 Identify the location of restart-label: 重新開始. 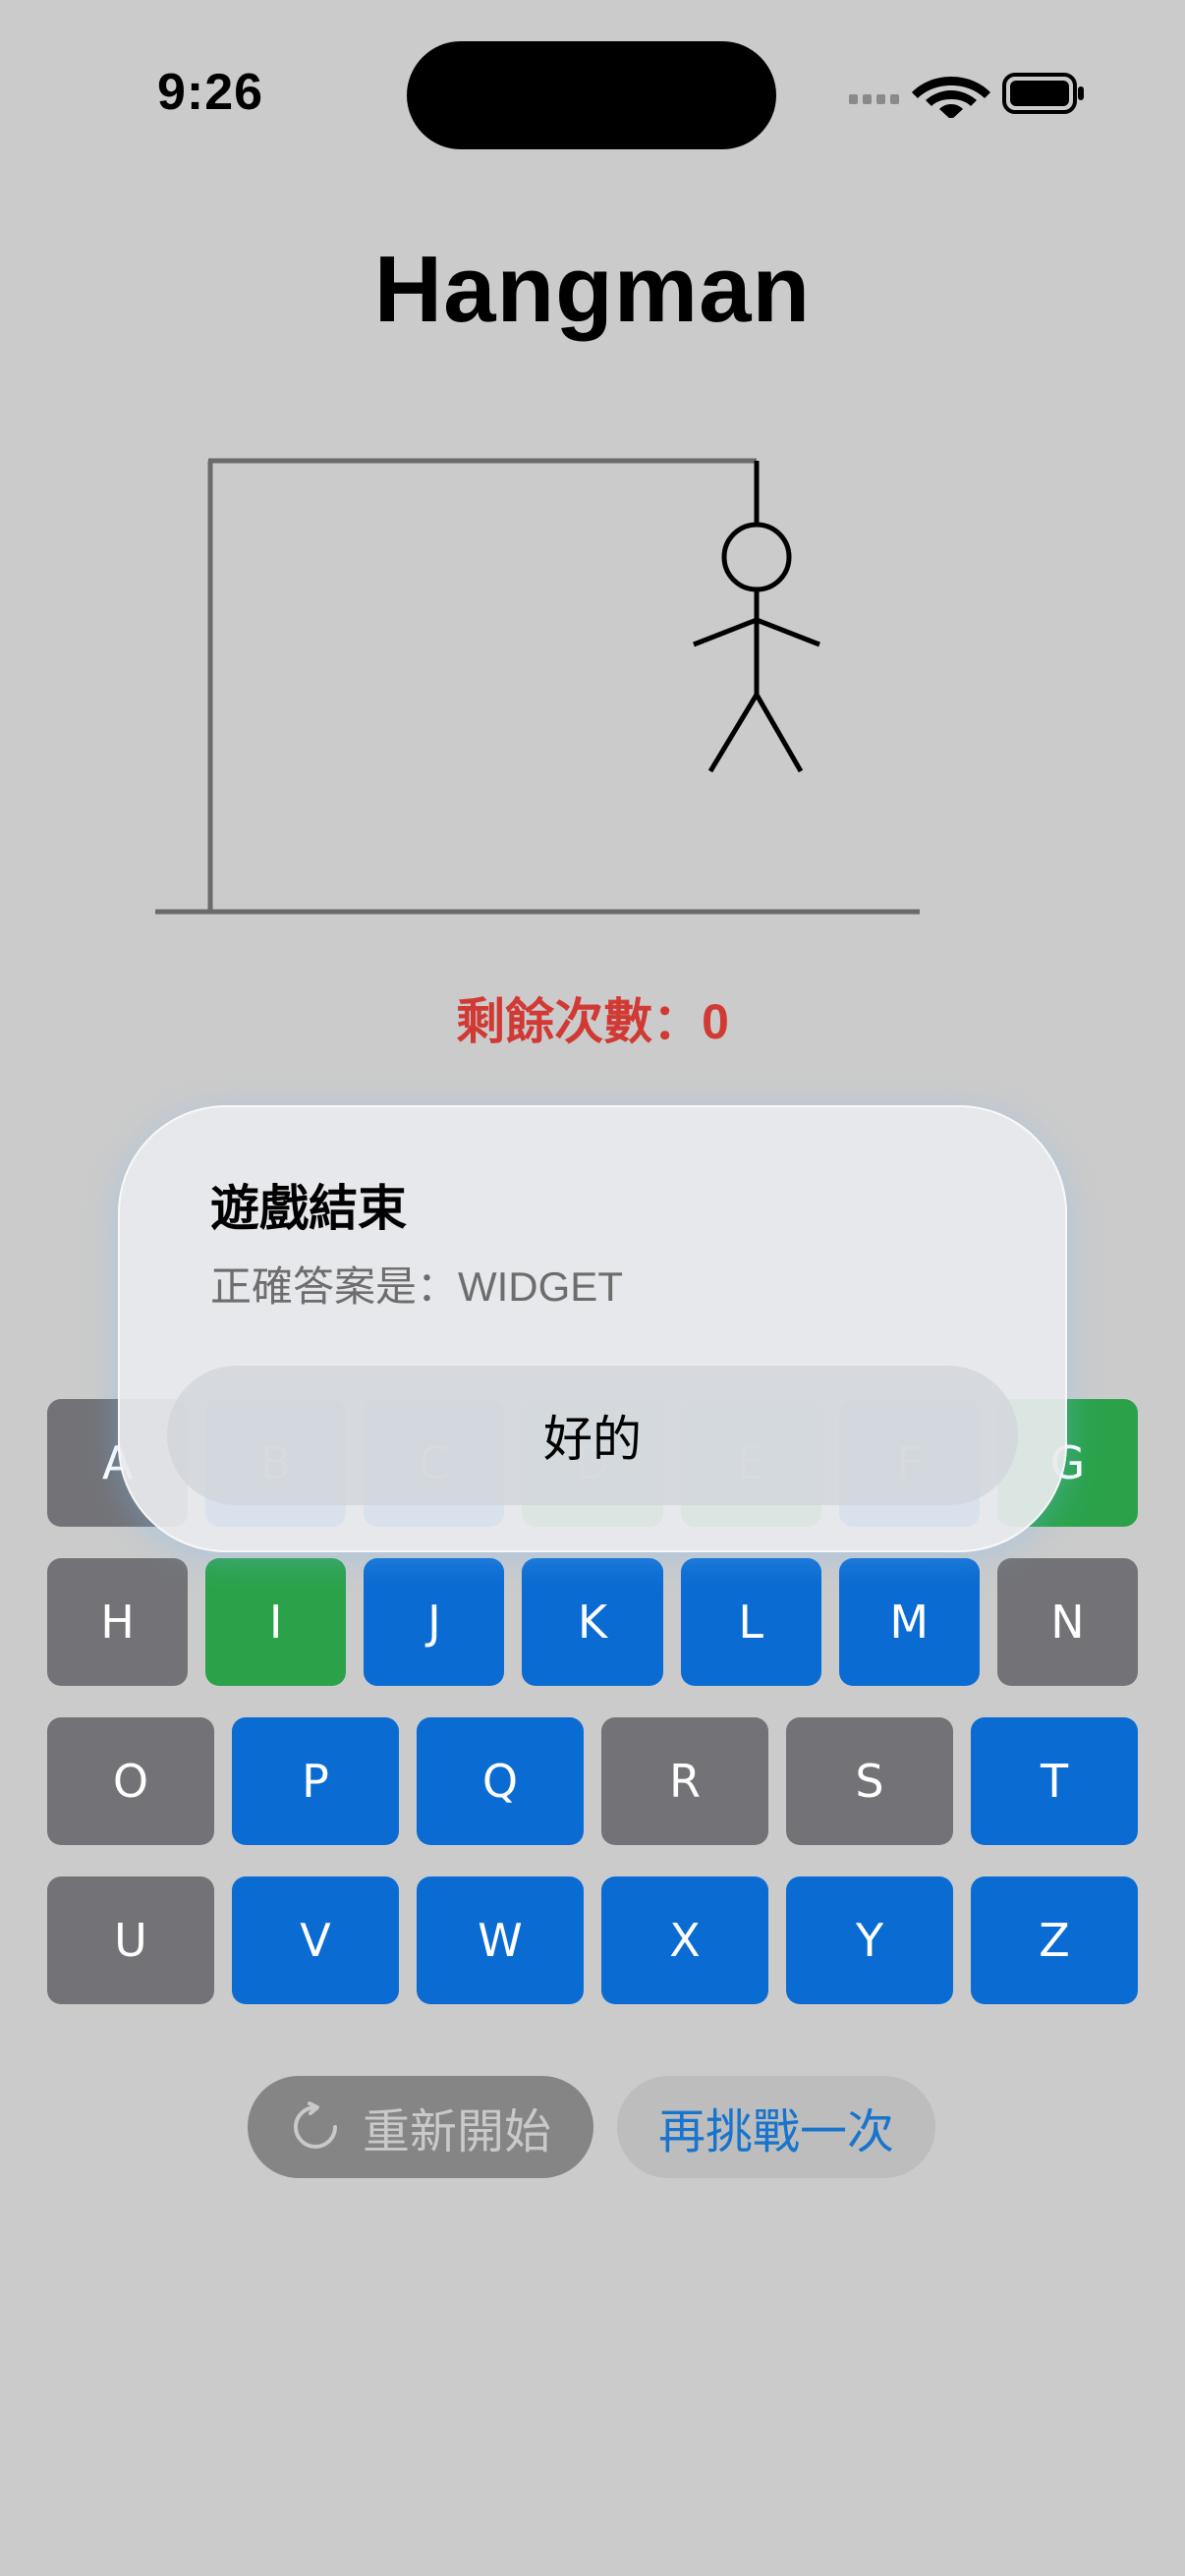
(457, 2132).